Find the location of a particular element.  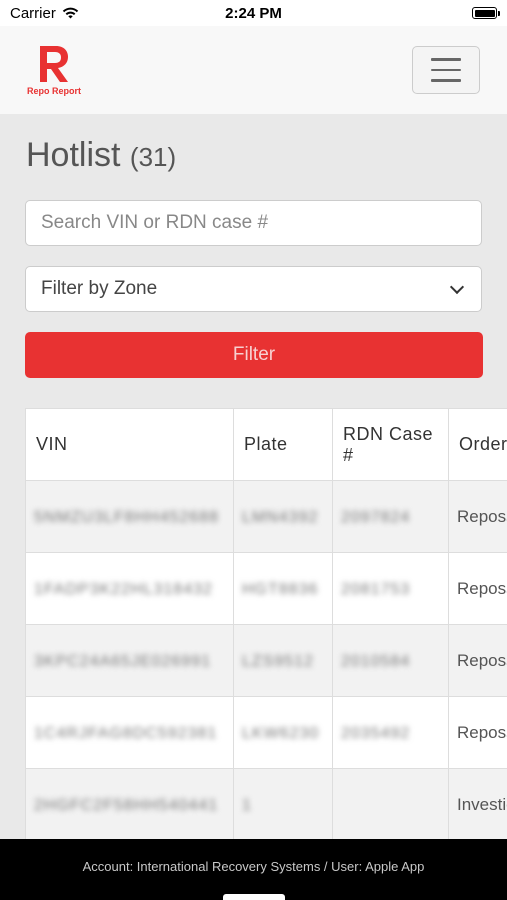

chevron-down-icon is located at coordinates (457, 286).